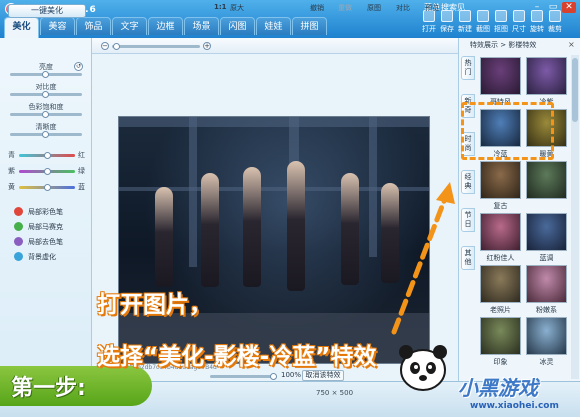  What do you see at coordinates (423, 258) in the screenshot?
I see `annotation-arrow` at bounding box center [423, 258].